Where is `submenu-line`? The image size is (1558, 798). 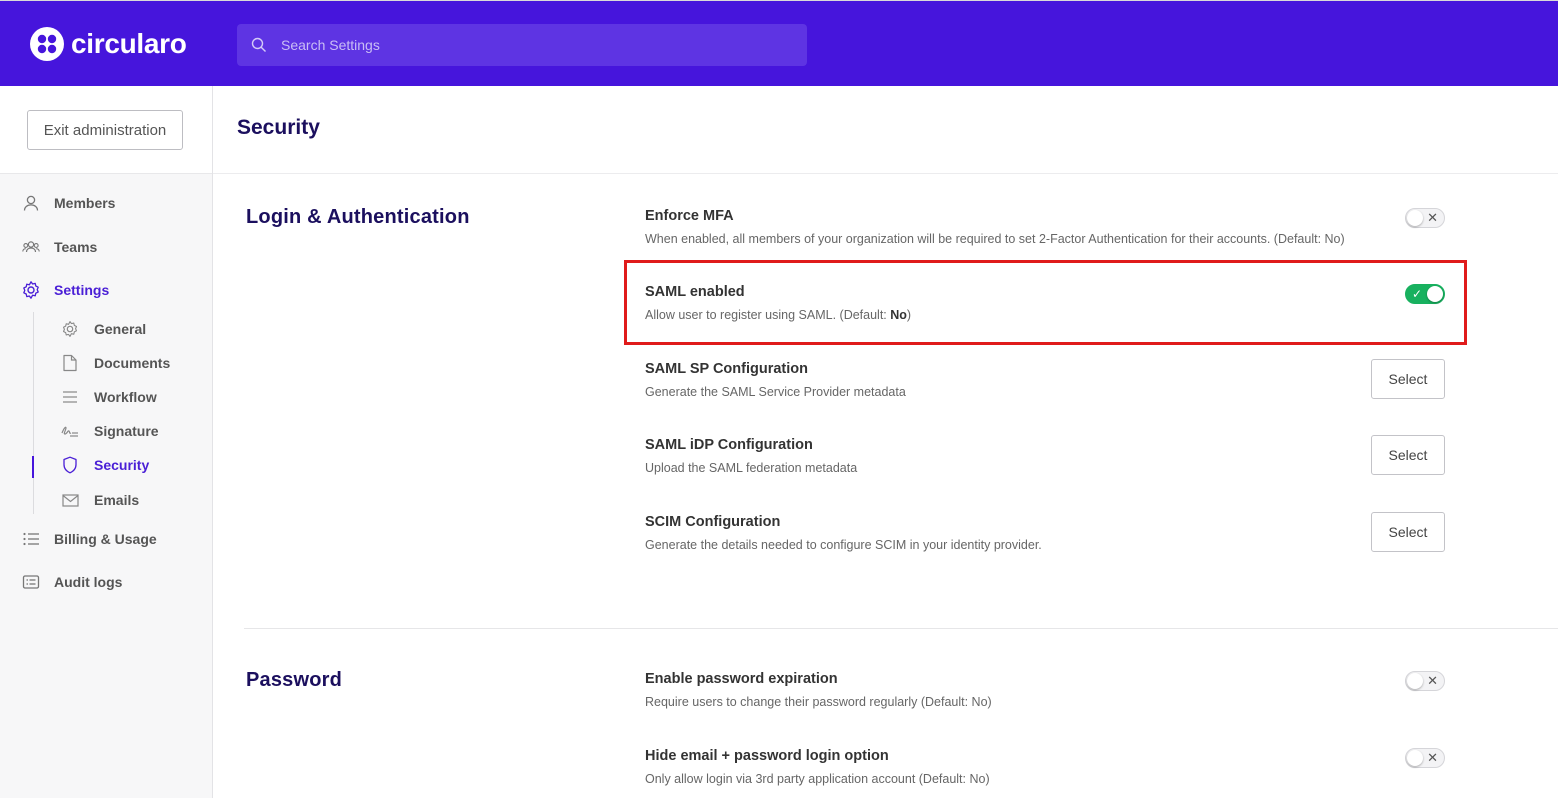
submenu-line is located at coordinates (33, 413).